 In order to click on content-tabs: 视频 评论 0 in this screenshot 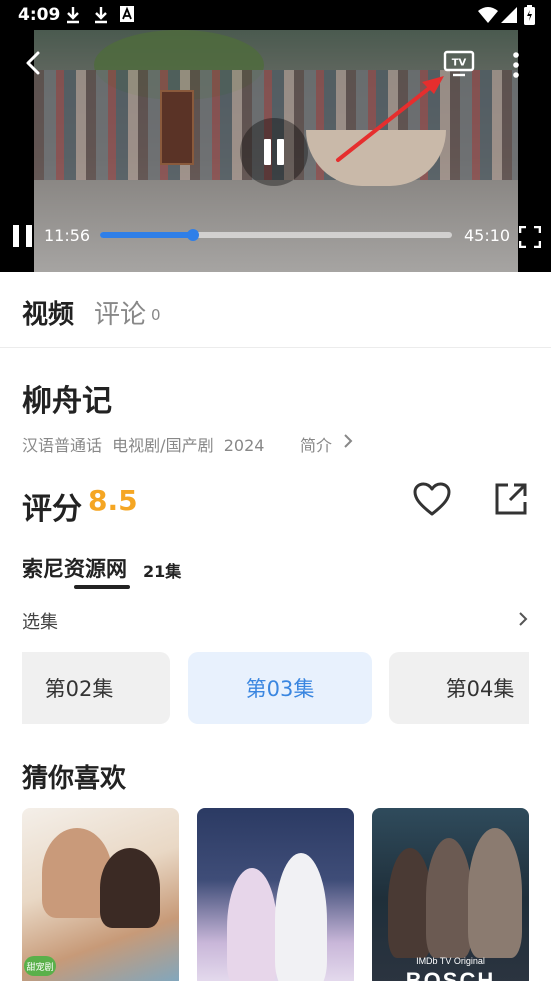, I will do `click(275, 310)`.